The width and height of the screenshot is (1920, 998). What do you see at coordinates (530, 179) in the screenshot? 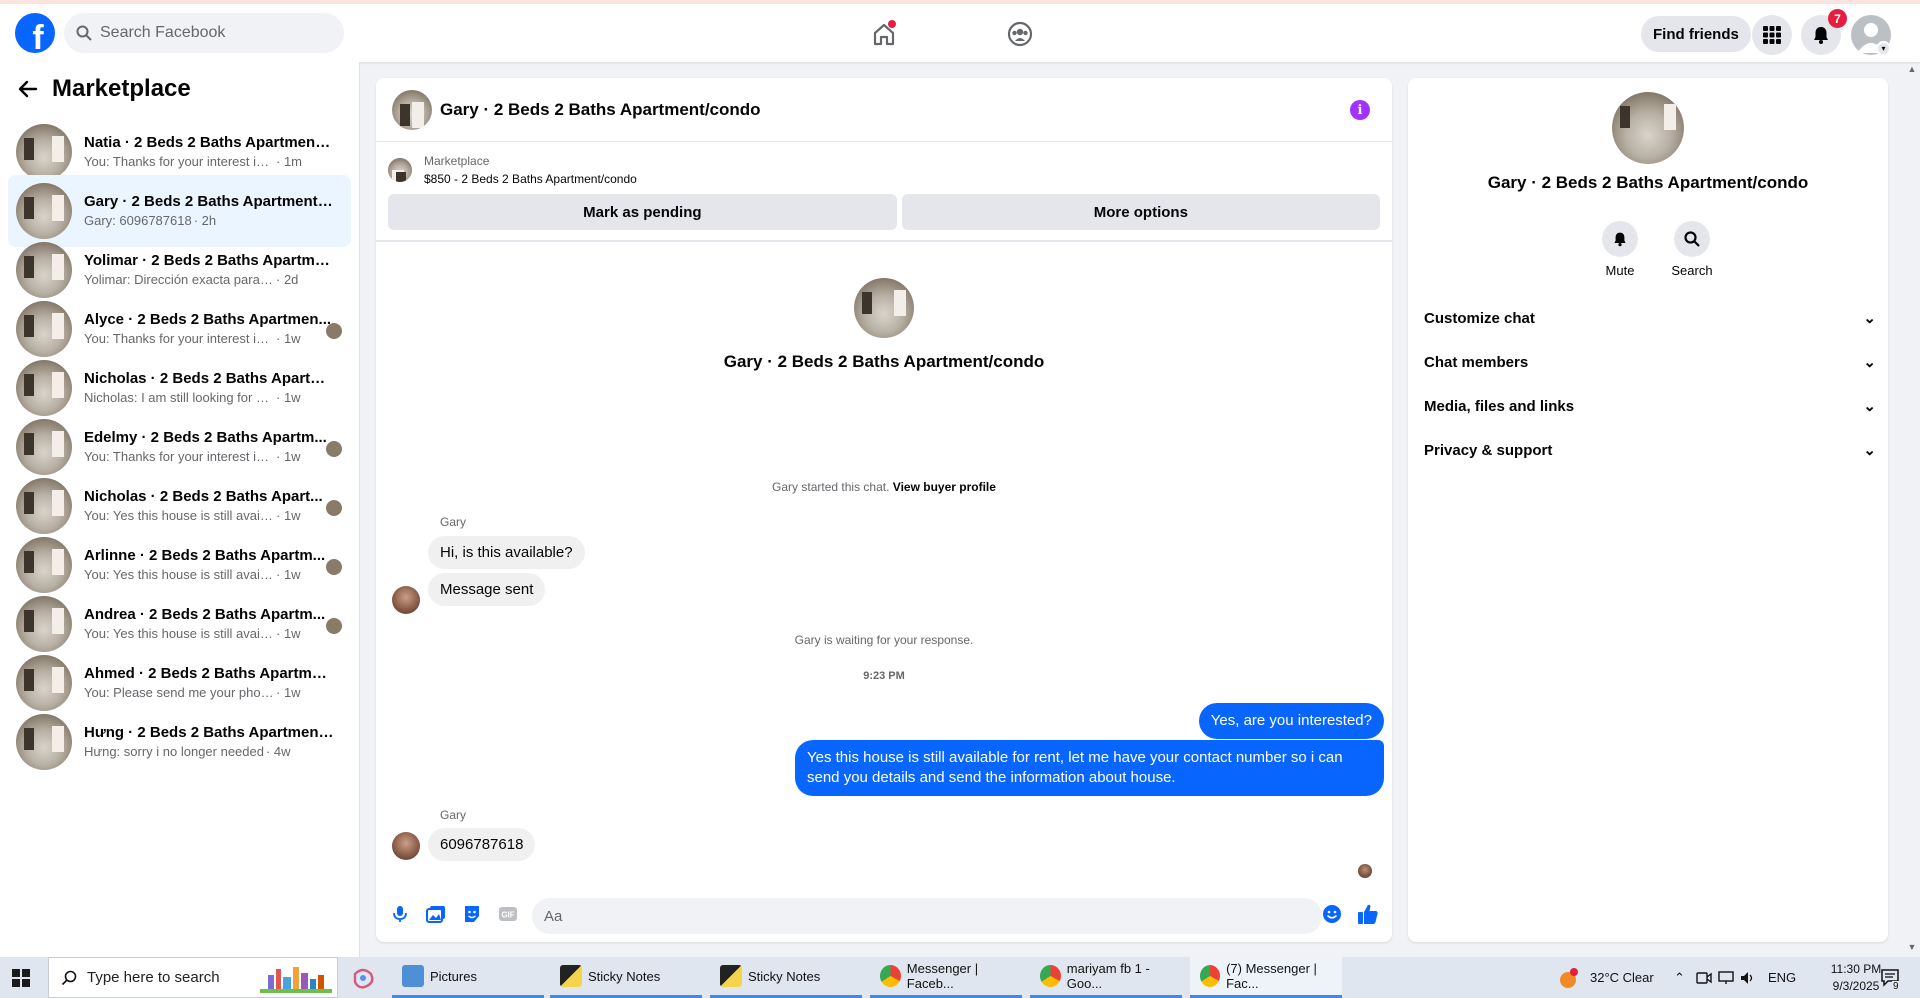
I see `listing-price-title: $850 - 2 Beds 2 Baths Apartment/condo` at bounding box center [530, 179].